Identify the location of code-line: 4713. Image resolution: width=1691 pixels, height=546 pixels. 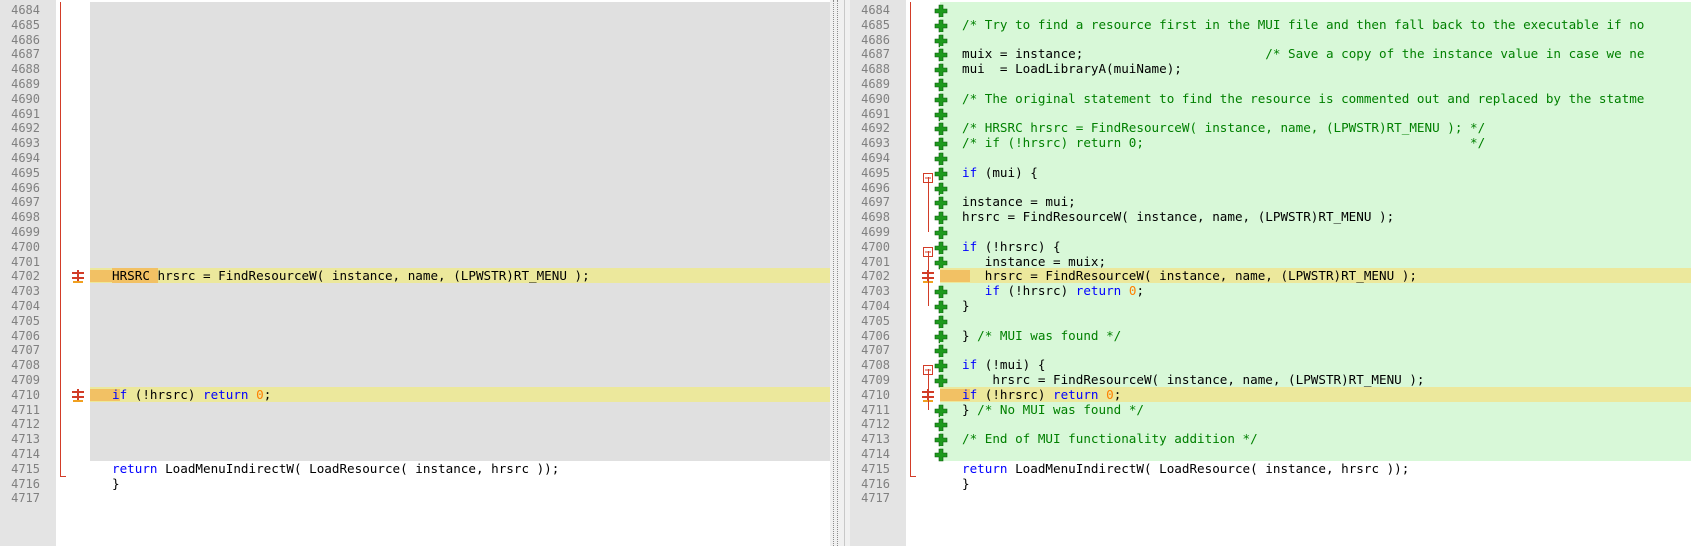
(415, 438).